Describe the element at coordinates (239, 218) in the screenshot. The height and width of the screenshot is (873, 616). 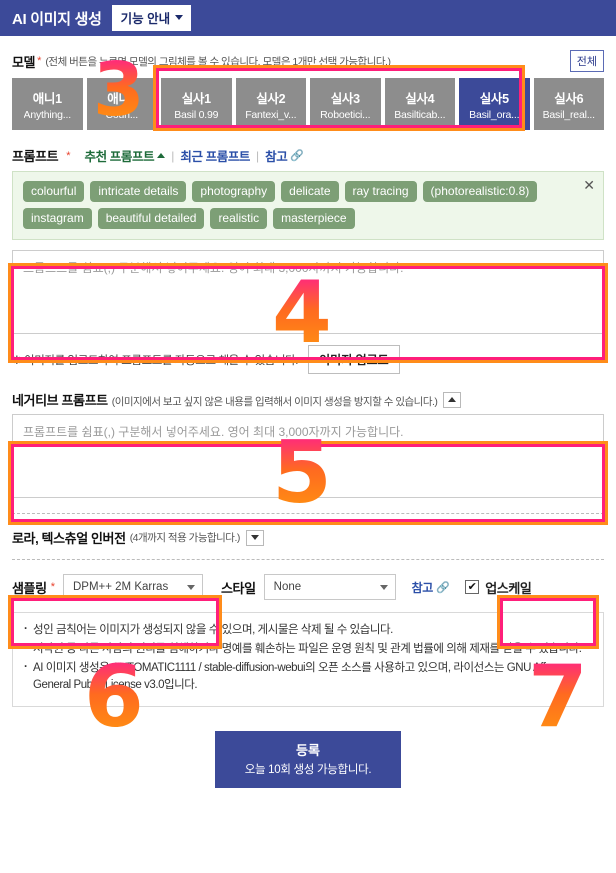
I see `prompt-tag: realistic` at that location.